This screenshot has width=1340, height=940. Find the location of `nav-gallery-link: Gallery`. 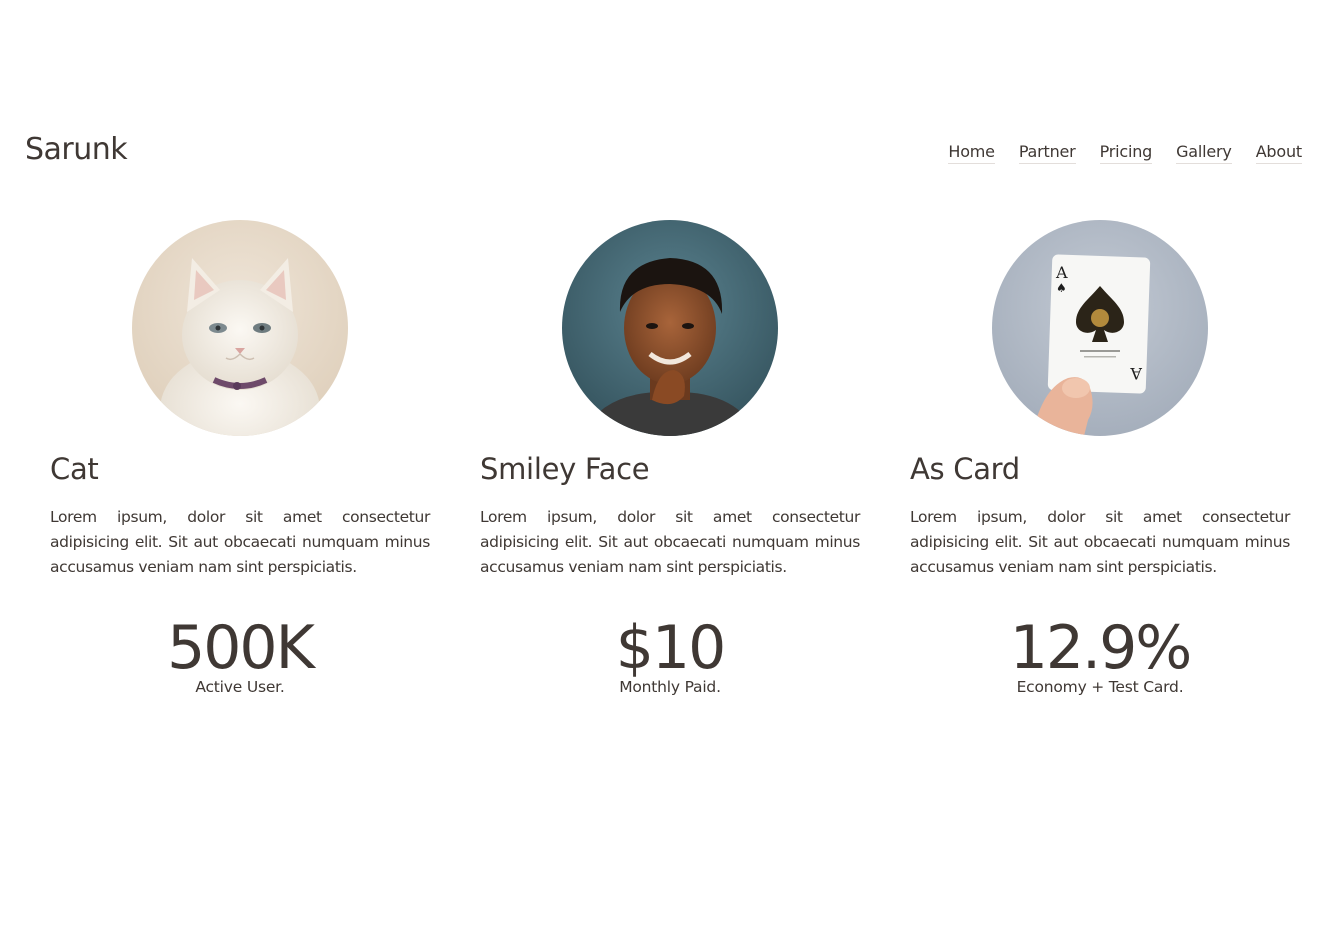

nav-gallery-link: Gallery is located at coordinates (1204, 153).